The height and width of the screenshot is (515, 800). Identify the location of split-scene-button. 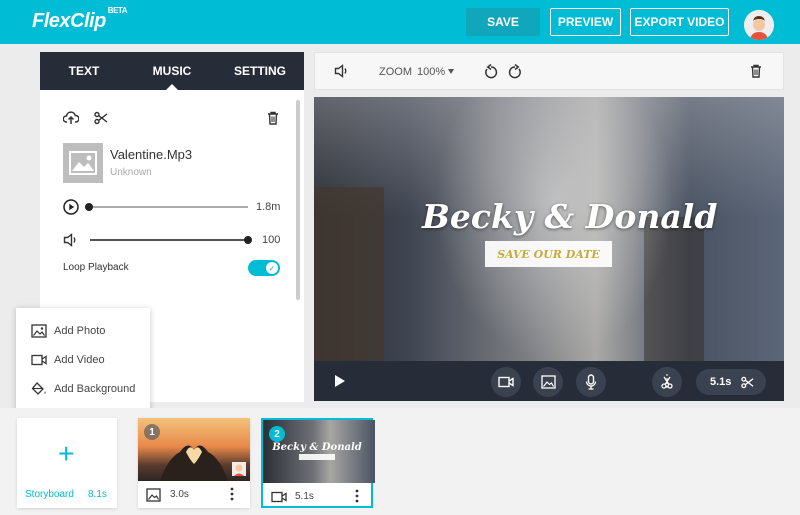
(667, 382).